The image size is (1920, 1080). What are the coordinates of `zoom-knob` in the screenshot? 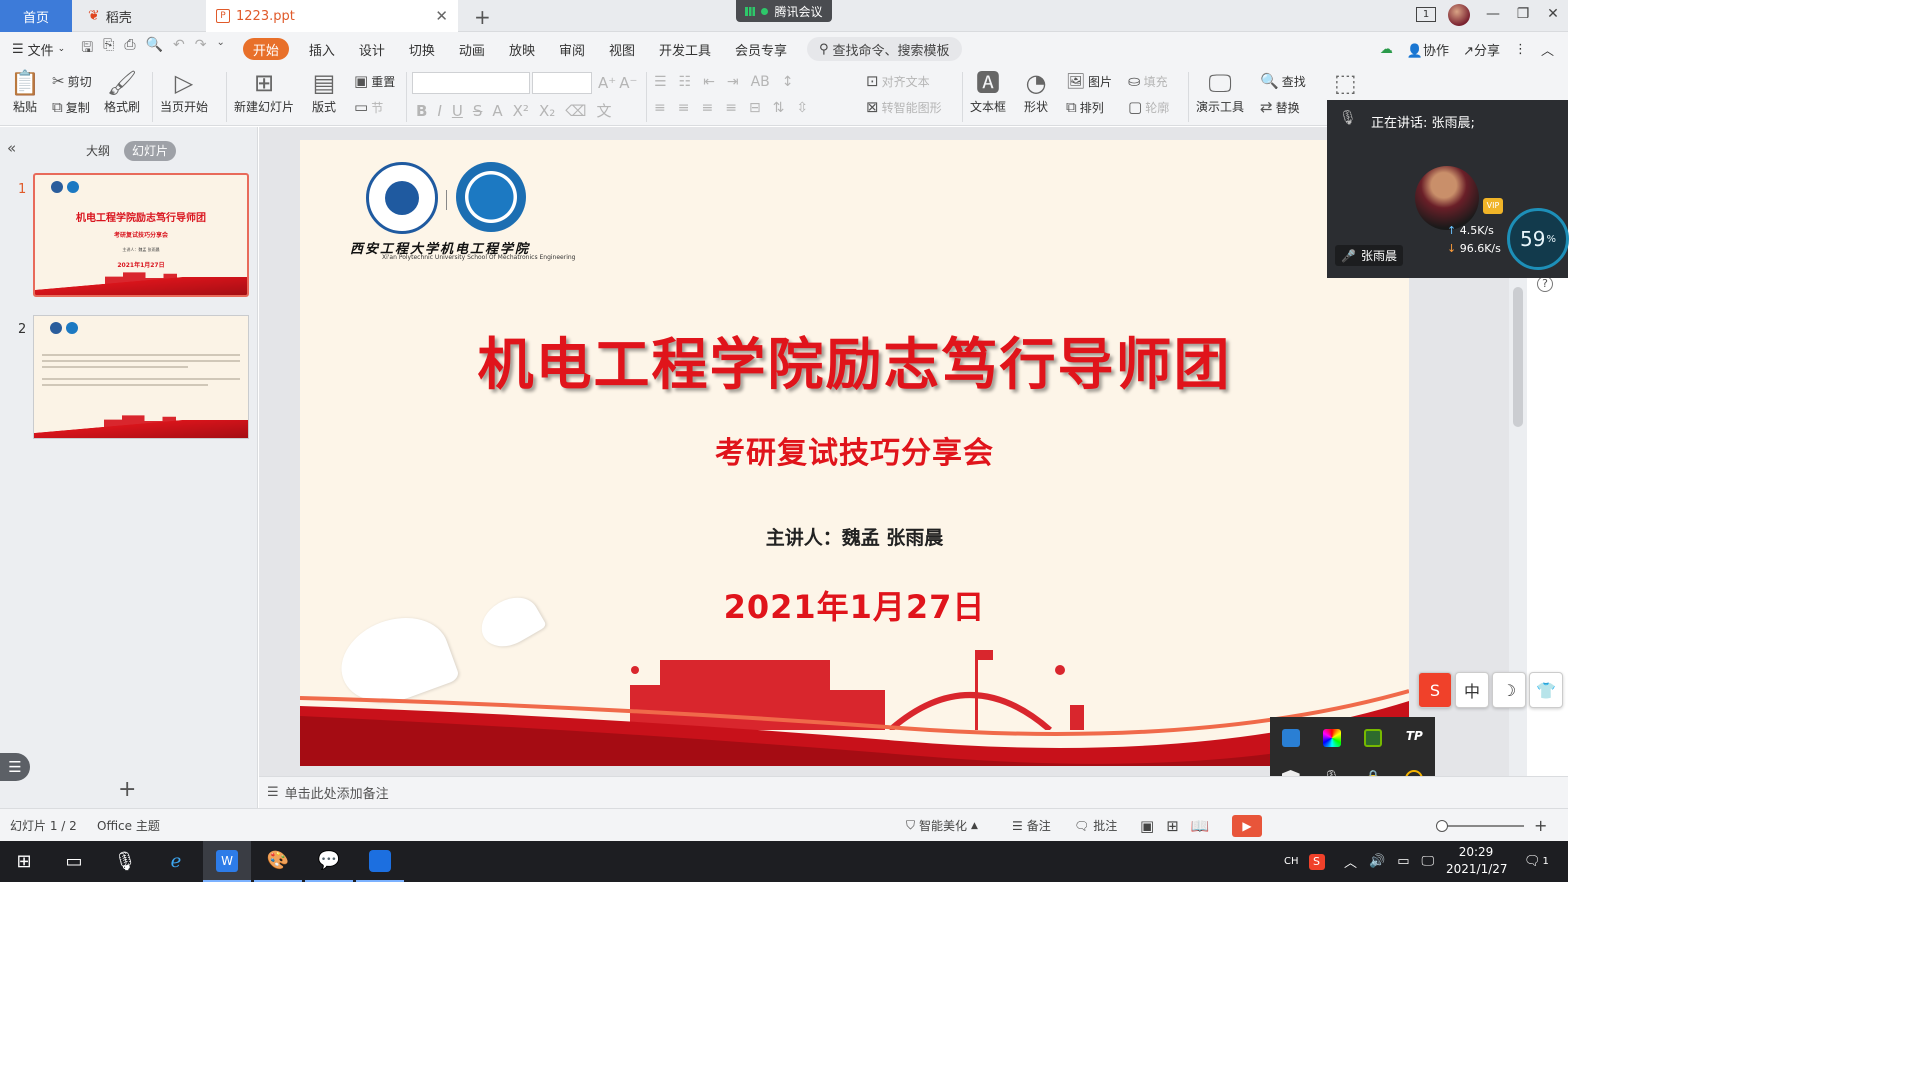 It's located at (1442, 825).